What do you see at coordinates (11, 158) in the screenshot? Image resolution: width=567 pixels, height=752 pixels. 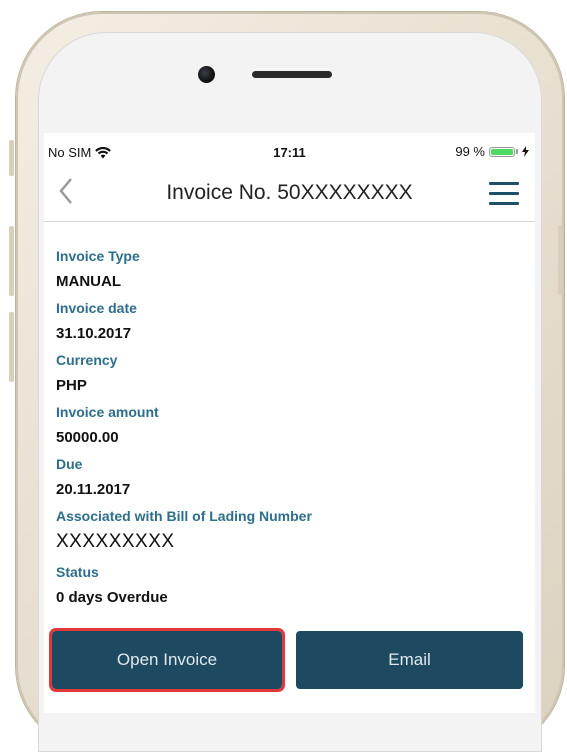 I see `phone-side-button` at bounding box center [11, 158].